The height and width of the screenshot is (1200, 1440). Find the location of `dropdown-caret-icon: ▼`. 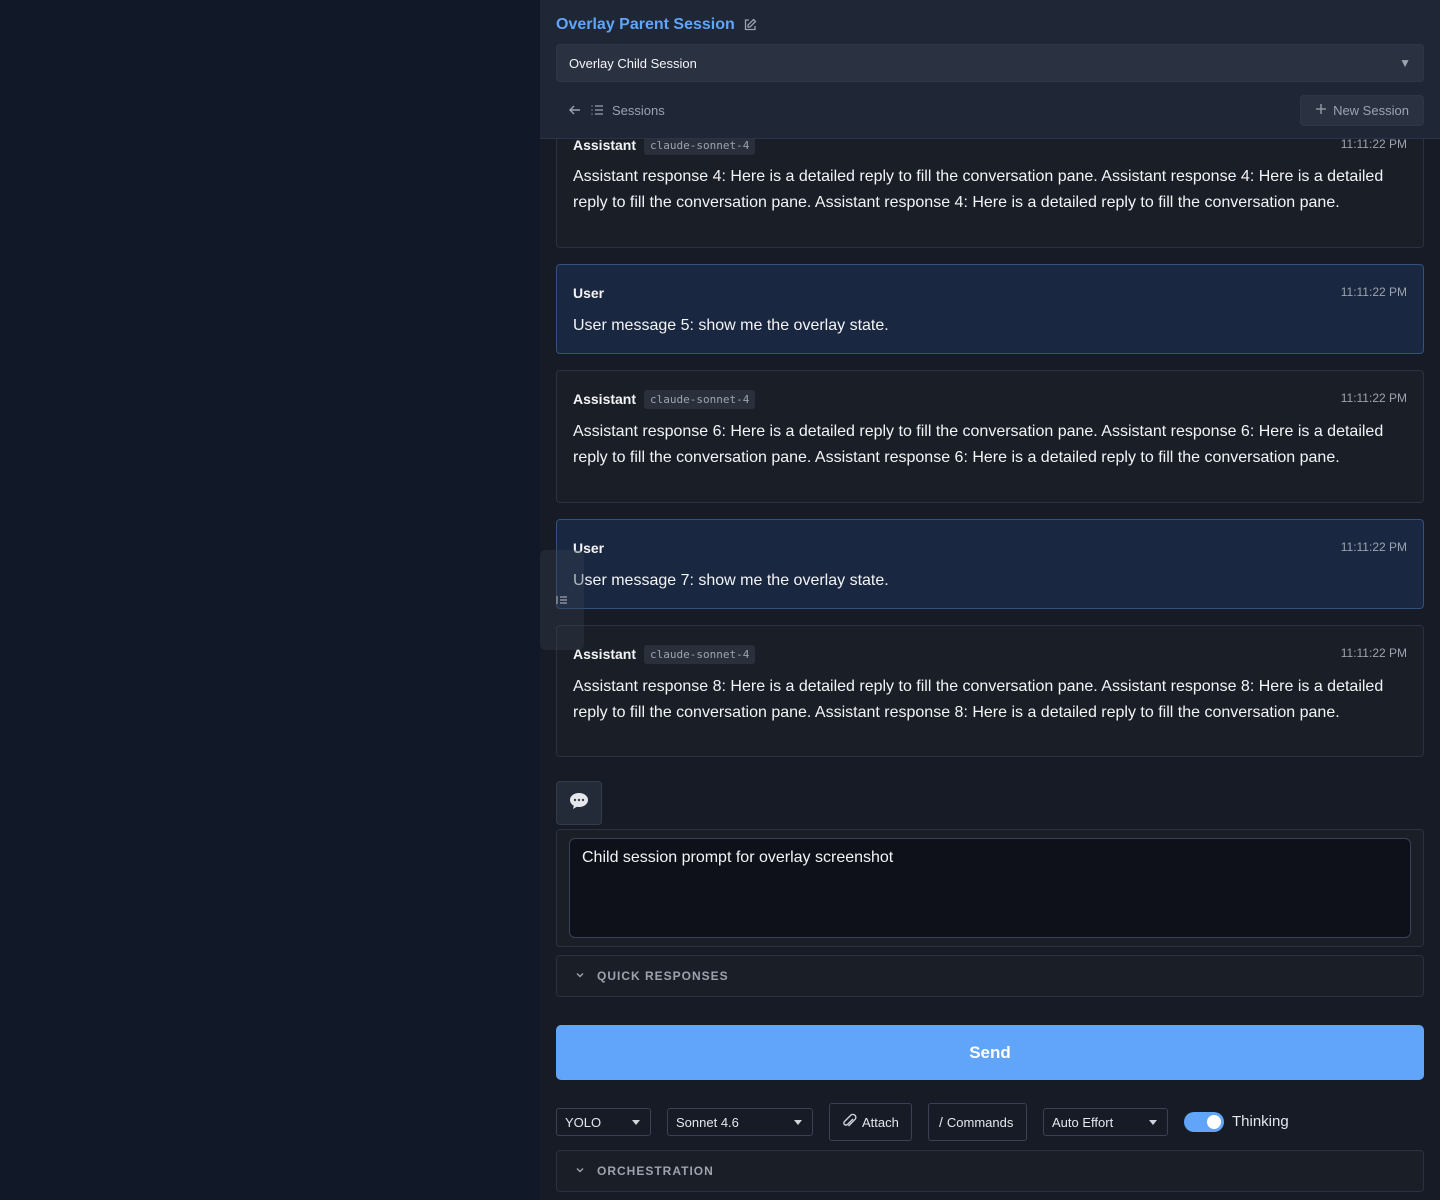

dropdown-caret-icon: ▼ is located at coordinates (1405, 63).